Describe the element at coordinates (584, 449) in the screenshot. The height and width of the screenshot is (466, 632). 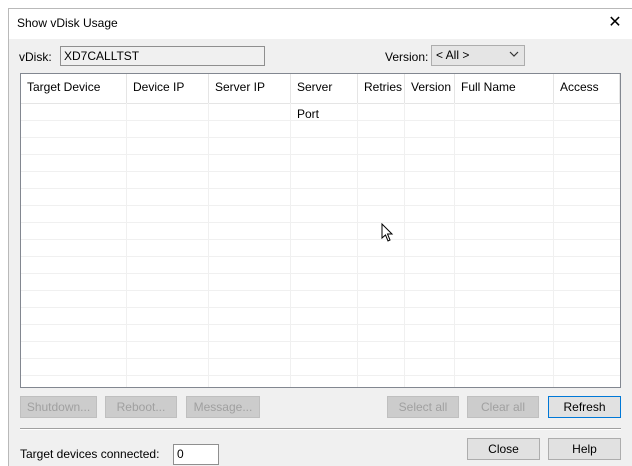
I see `help-button: Help` at that location.